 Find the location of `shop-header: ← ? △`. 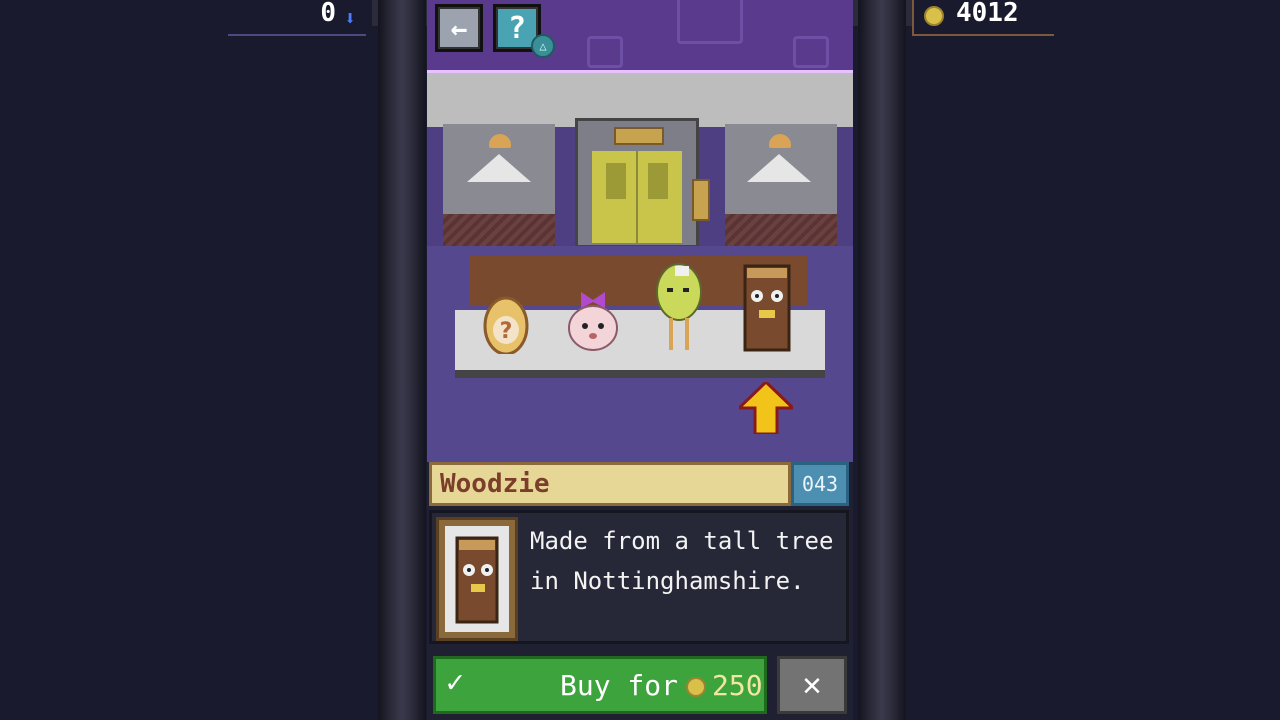

shop-header: ← ? △ is located at coordinates (640, 35).